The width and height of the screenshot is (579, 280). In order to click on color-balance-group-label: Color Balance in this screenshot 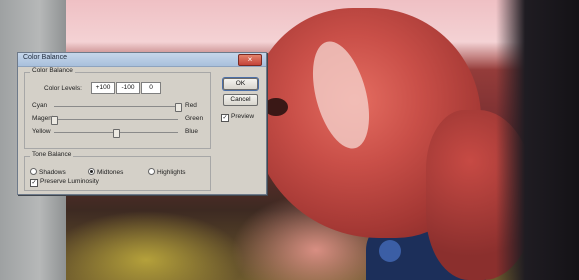, I will do `click(52, 70)`.